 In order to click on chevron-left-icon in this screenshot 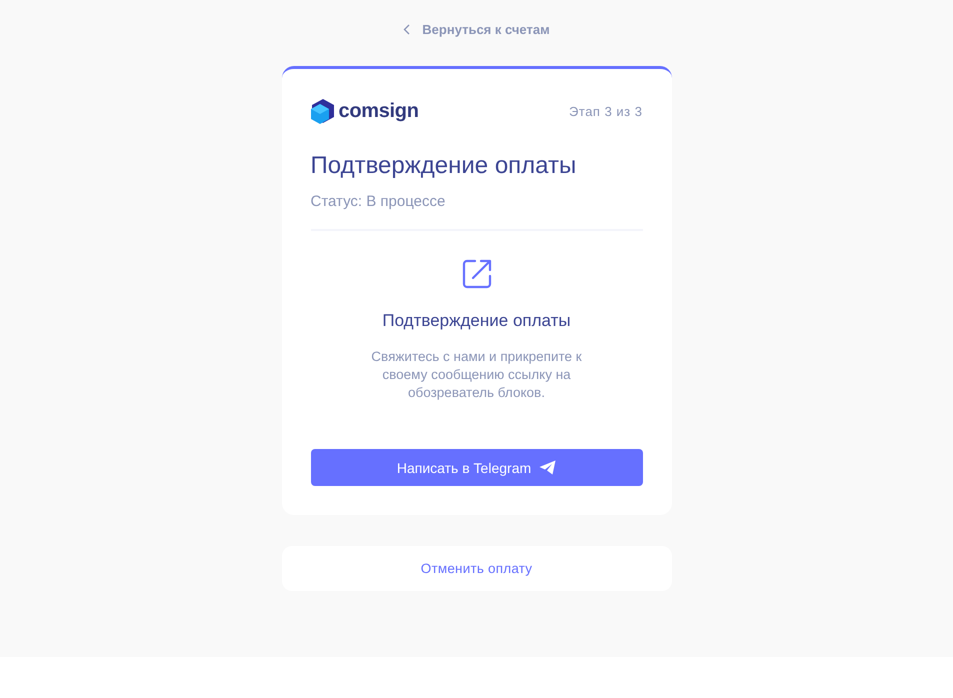, I will do `click(406, 29)`.